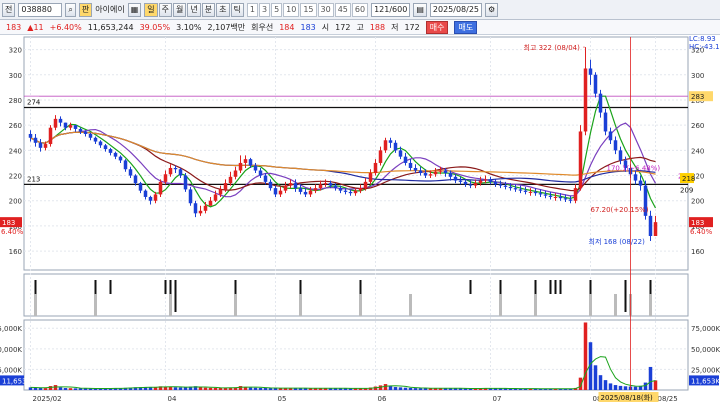 Image resolution: width=720 pixels, height=404 pixels. Describe the element at coordinates (15, 202) in the screenshot. I see `price-tick-label: 200` at that location.